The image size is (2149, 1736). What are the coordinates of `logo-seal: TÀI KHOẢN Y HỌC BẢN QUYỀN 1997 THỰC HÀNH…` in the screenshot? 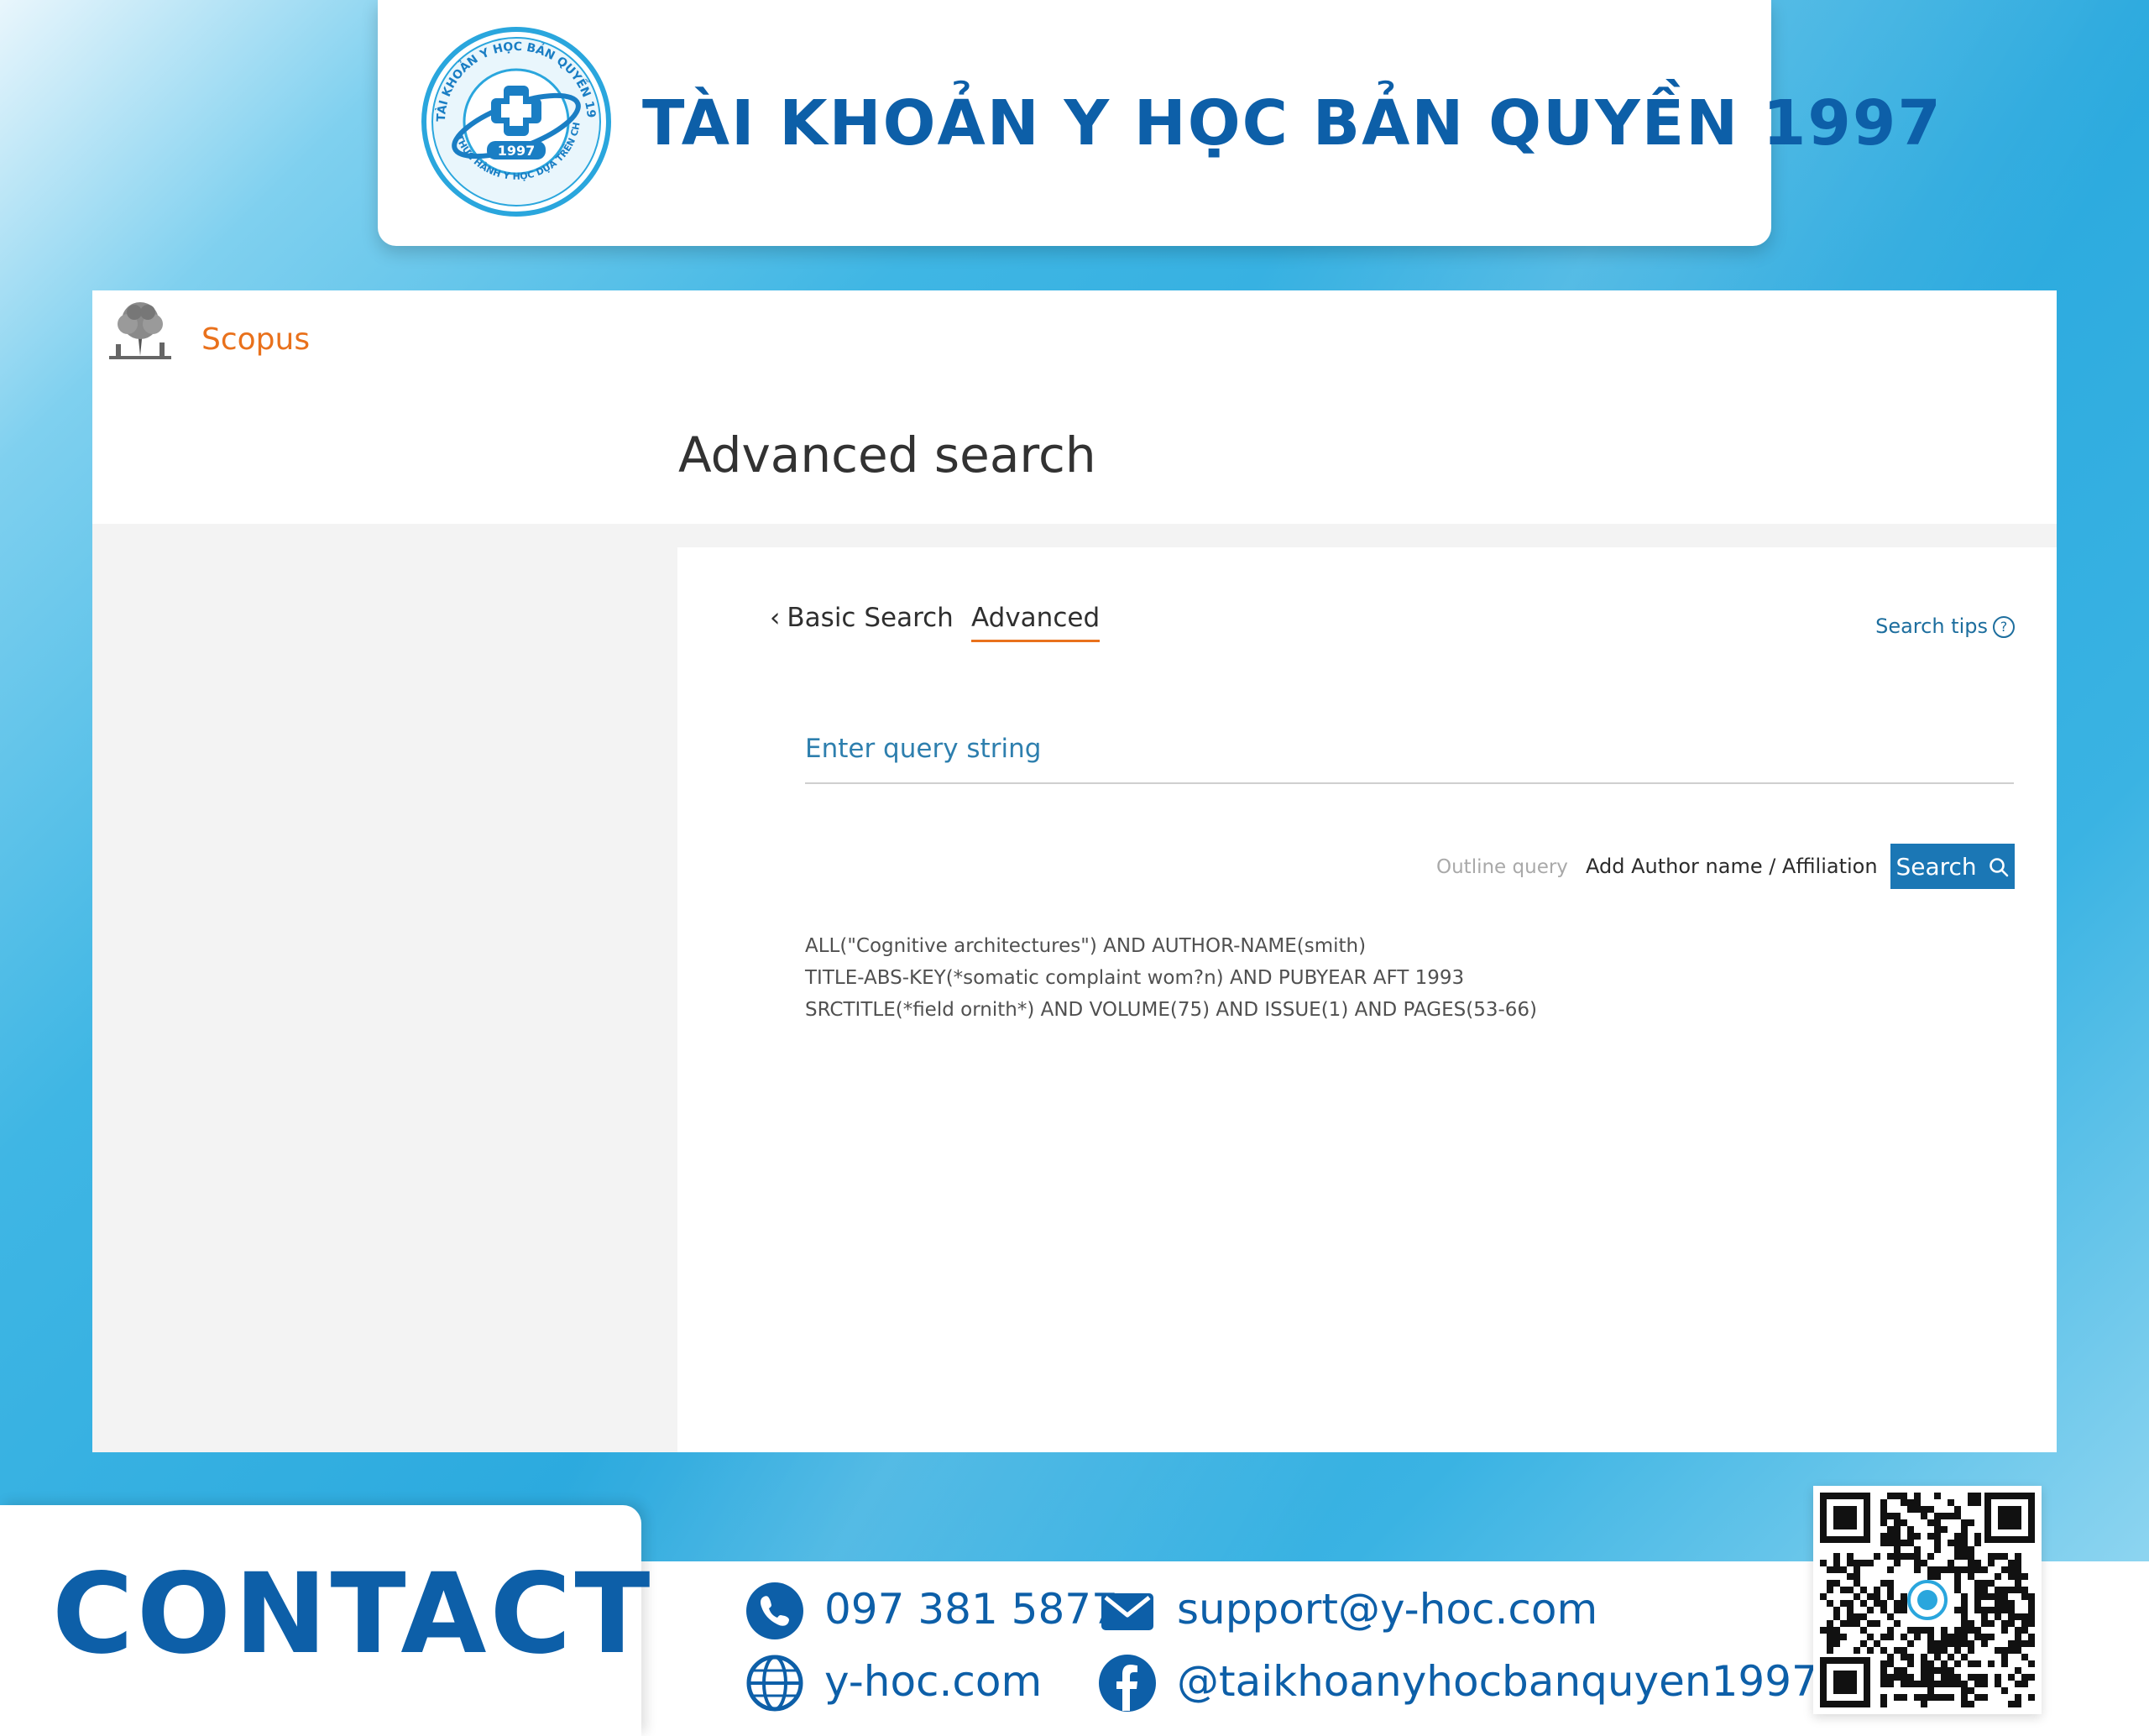 It's located at (514, 116).